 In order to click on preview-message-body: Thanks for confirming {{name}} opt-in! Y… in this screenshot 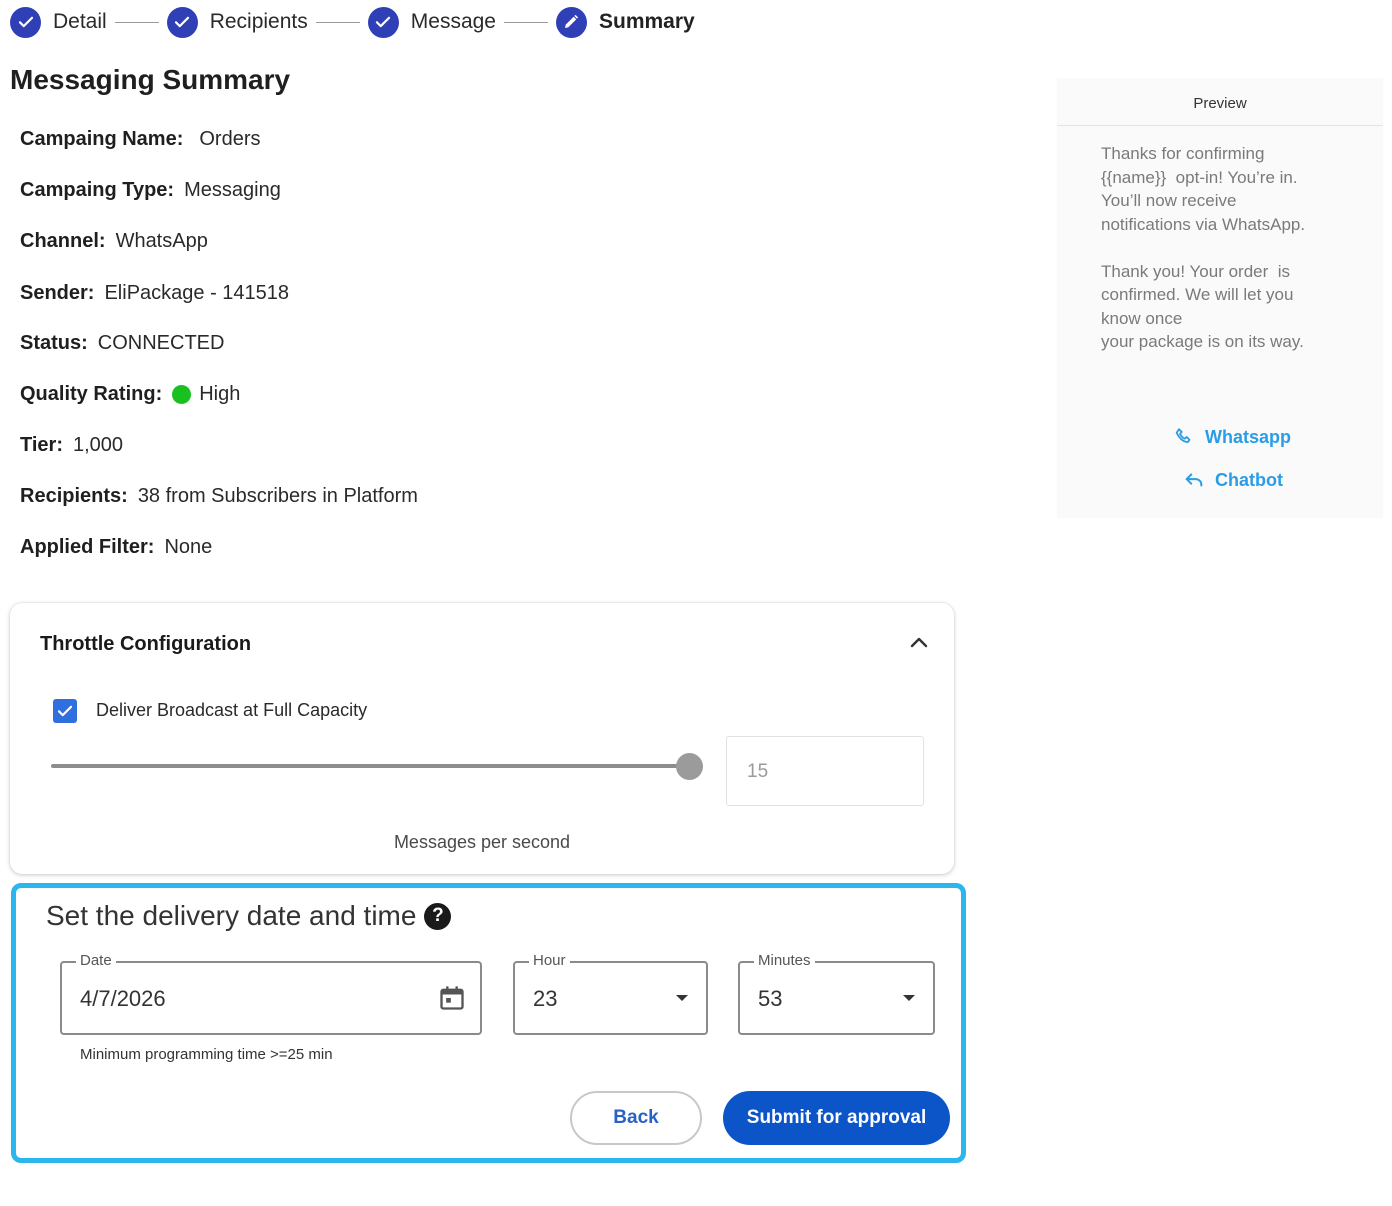, I will do `click(1203, 247)`.